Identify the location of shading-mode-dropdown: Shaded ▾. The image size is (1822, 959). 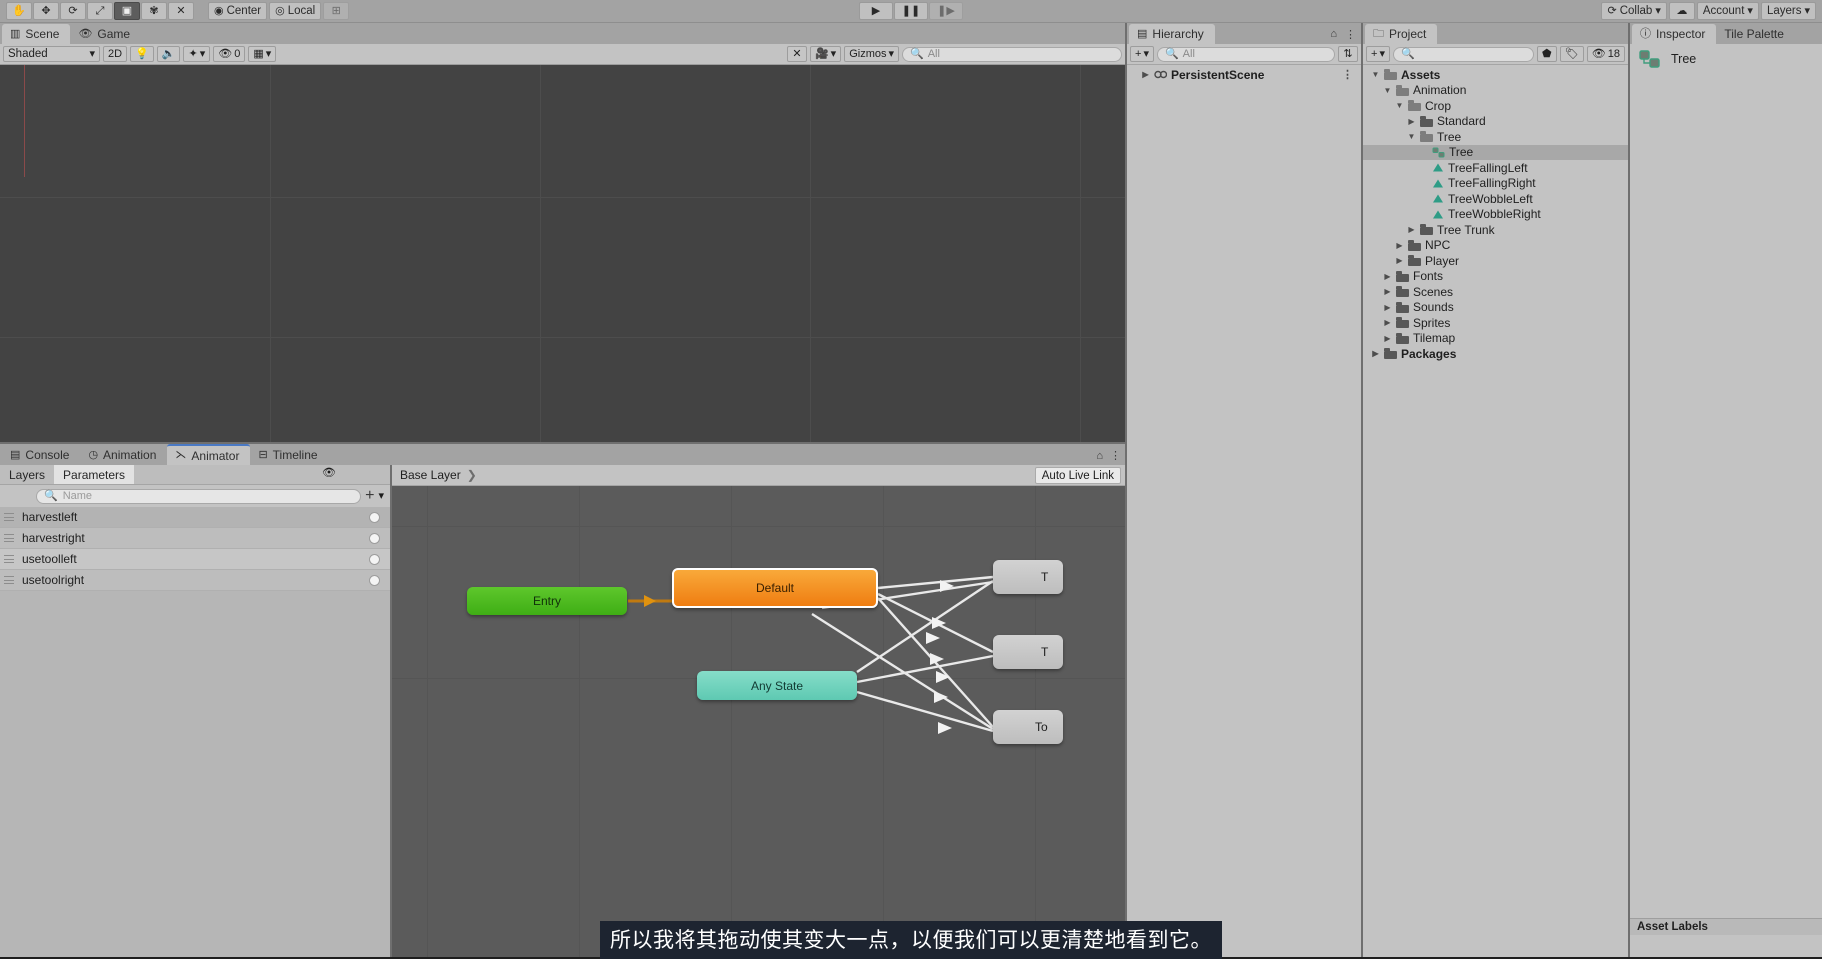
(51, 54).